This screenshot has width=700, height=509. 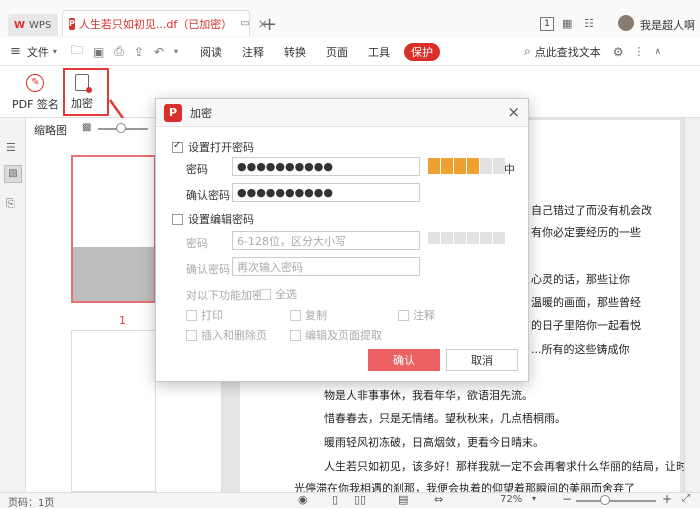 I want to click on edit-password-field: 6-128位，区分大小写, so click(x=326, y=240).